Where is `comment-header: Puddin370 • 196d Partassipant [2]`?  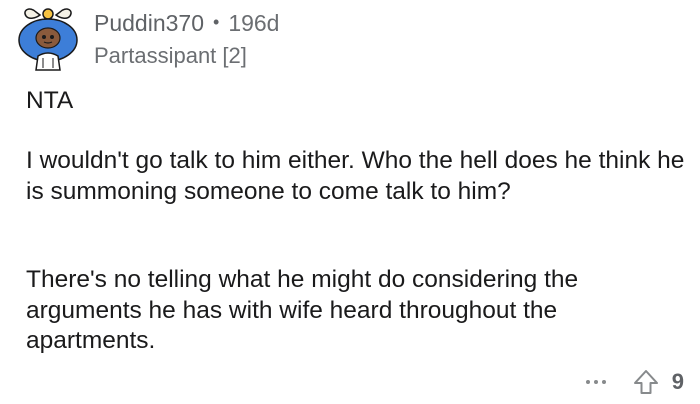 comment-header: Puddin370 • 196d Partassipant [2] is located at coordinates (147, 39).